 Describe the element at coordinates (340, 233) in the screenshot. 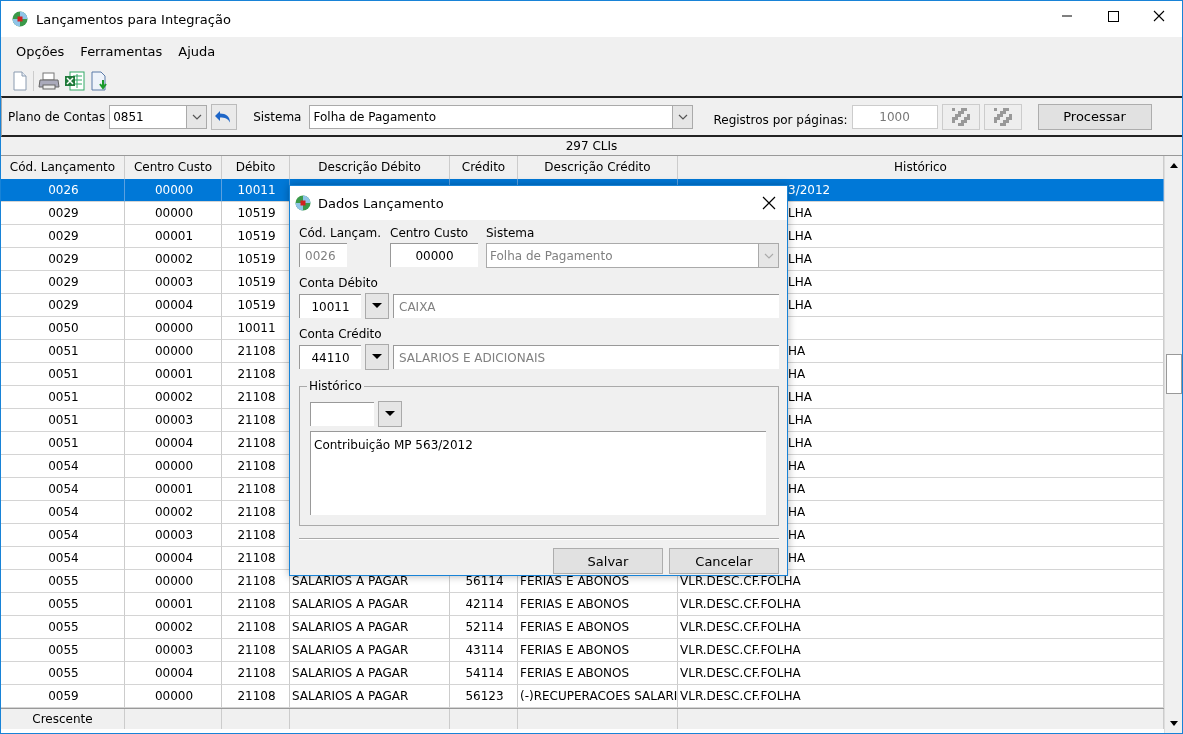

I see `cod-label: Cód. Lançam.` at that location.